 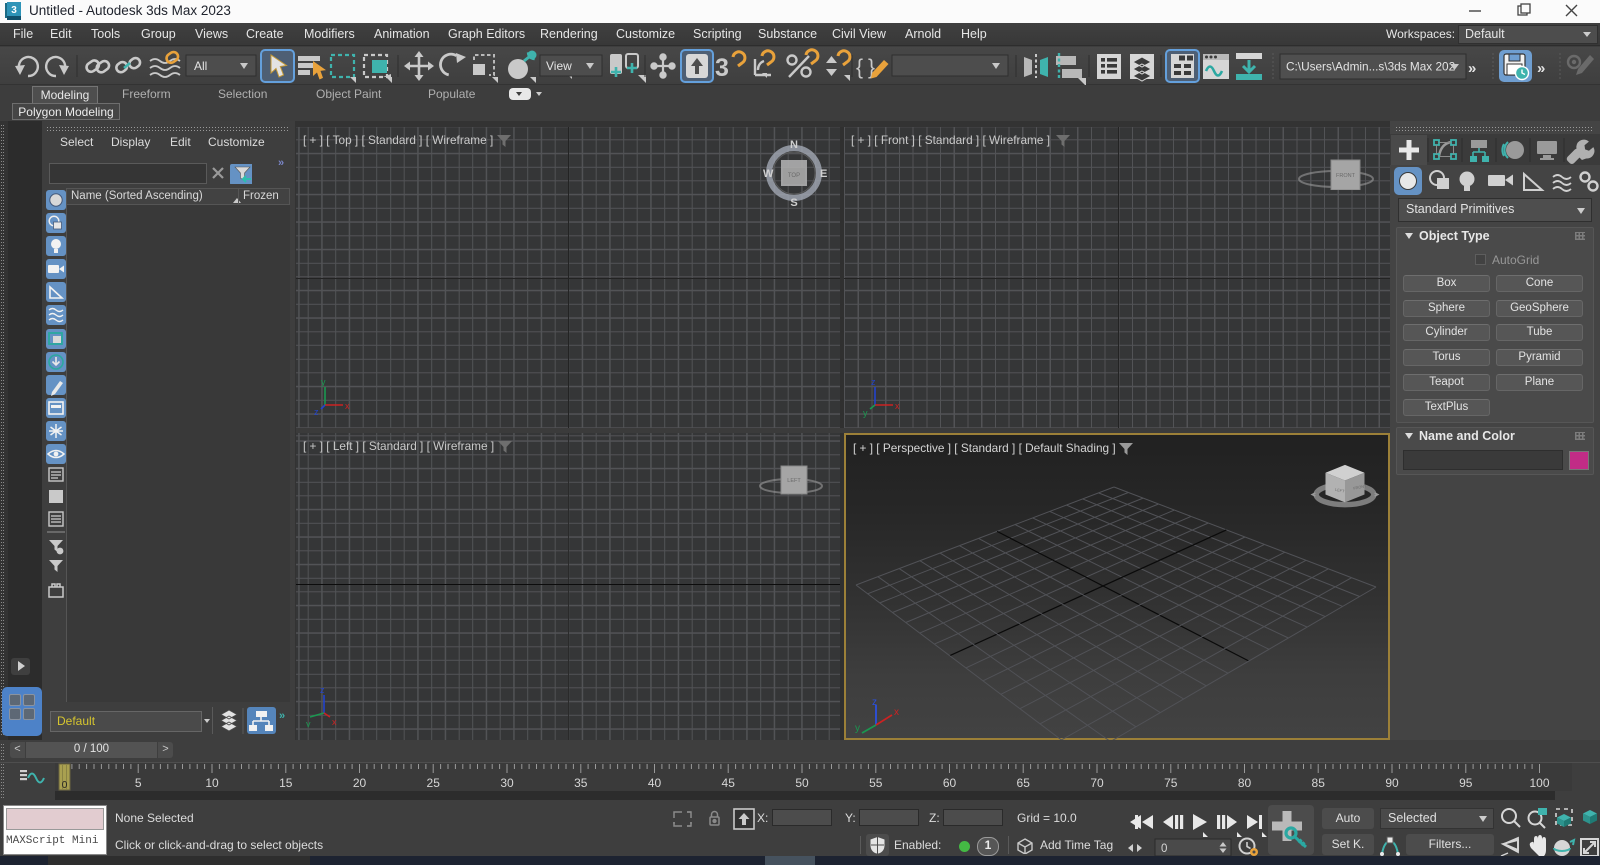 I want to click on svg-text: 70, so click(x=1097, y=783).